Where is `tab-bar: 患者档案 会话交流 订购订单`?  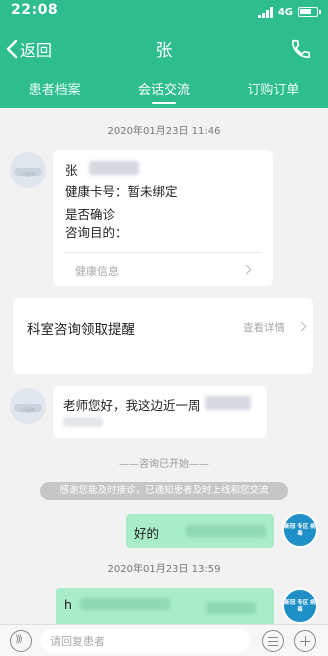
tab-bar: 患者档案 会话交流 订购订单 is located at coordinates (164, 91).